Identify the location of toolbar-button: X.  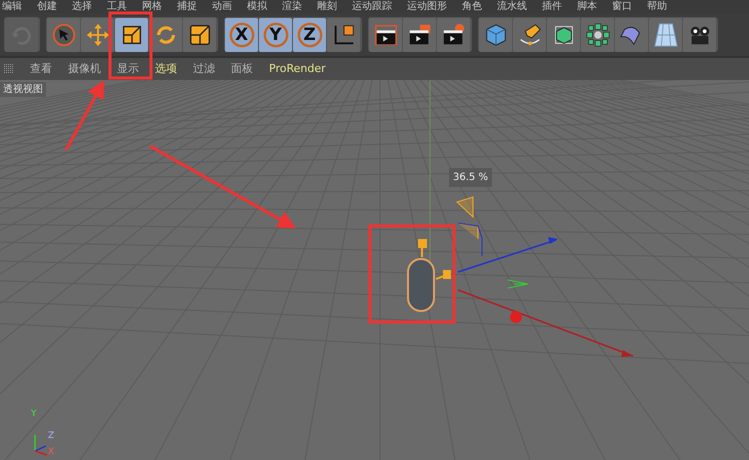
(241, 35).